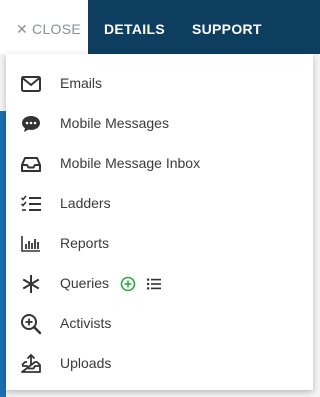 This screenshot has height=397, width=320. What do you see at coordinates (154, 284) in the screenshot?
I see `list-icon` at bounding box center [154, 284].